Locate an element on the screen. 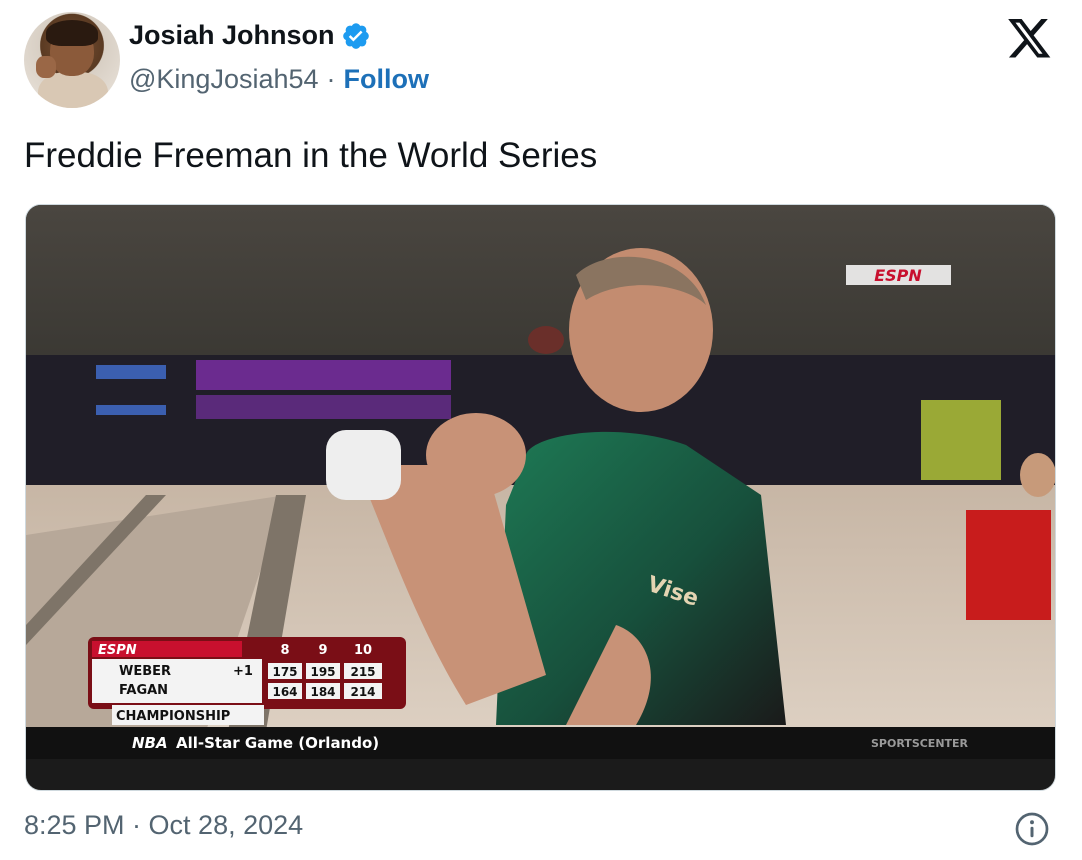  frame-label: 9 is located at coordinates (322, 650).